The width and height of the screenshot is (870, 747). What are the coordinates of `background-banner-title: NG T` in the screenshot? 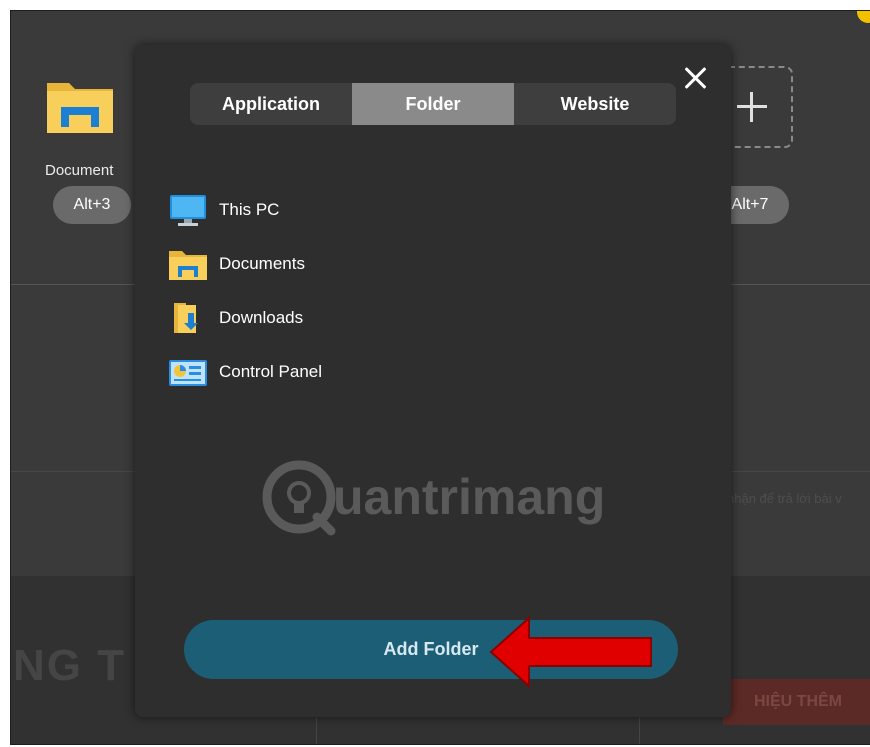 It's located at (70, 665).